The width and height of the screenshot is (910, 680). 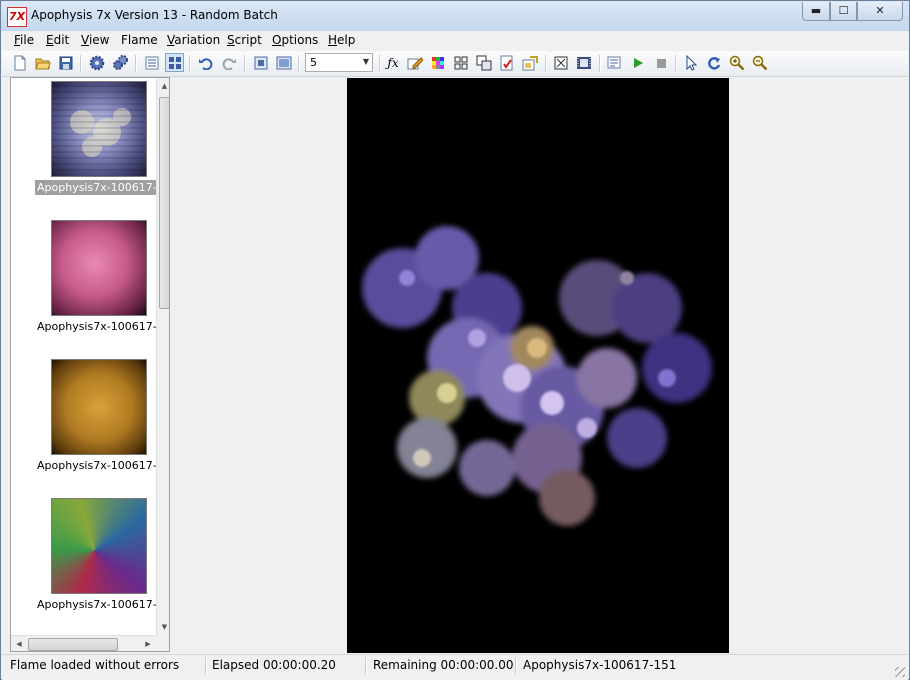 I want to click on status-flame-name: Apophysis7x-100617-151, so click(x=600, y=665).